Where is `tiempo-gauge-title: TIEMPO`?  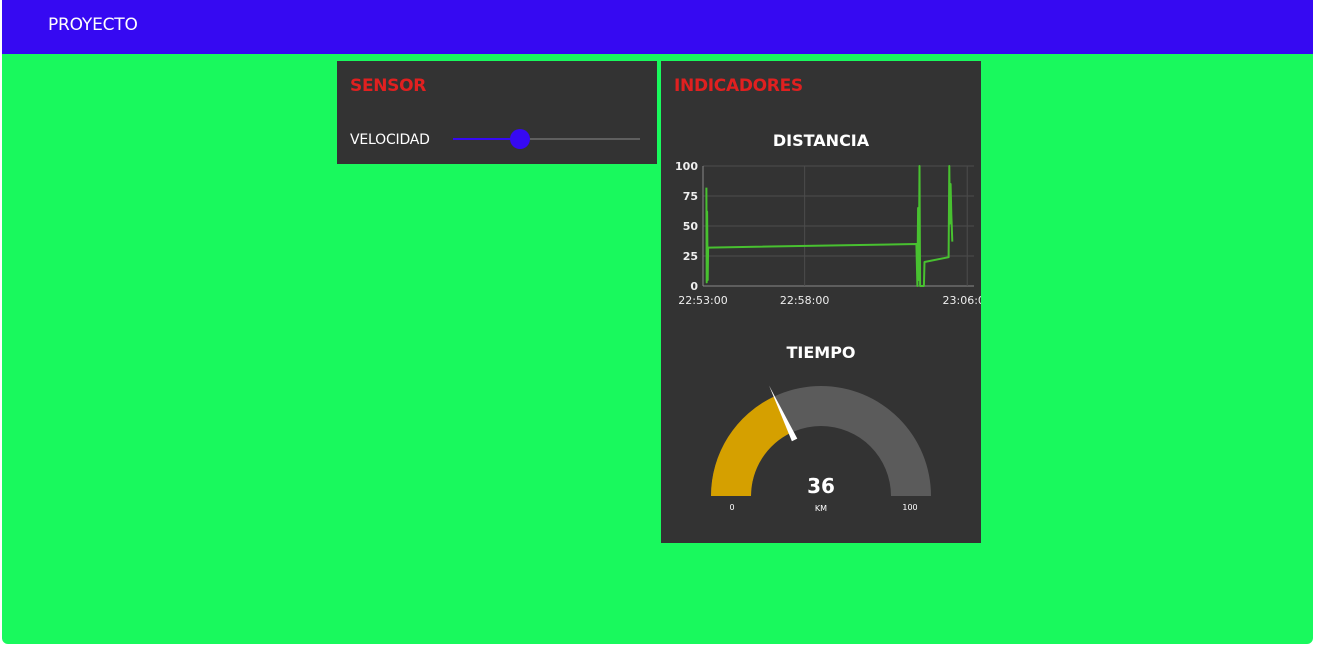
tiempo-gauge-title: TIEMPO is located at coordinates (821, 352).